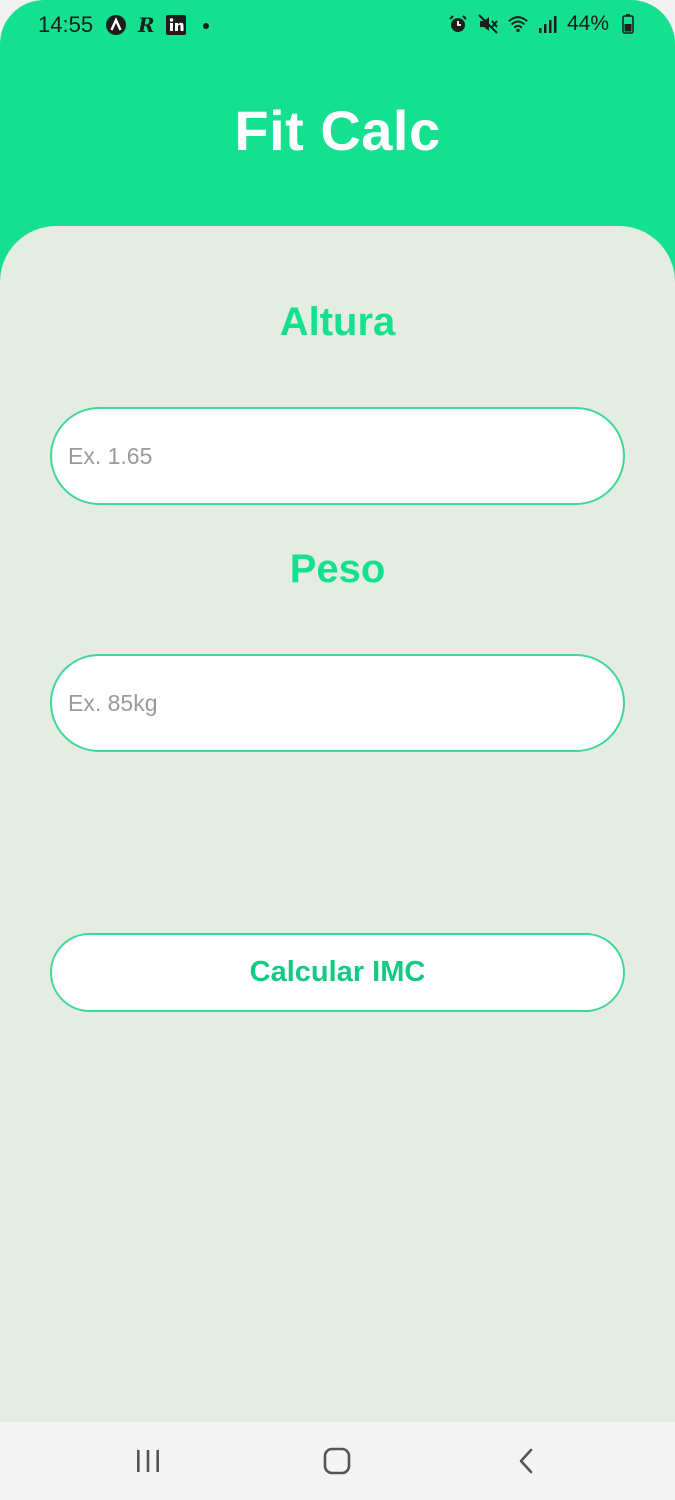 This screenshot has height=1500, width=675. I want to click on svg-text: R, so click(146, 25).